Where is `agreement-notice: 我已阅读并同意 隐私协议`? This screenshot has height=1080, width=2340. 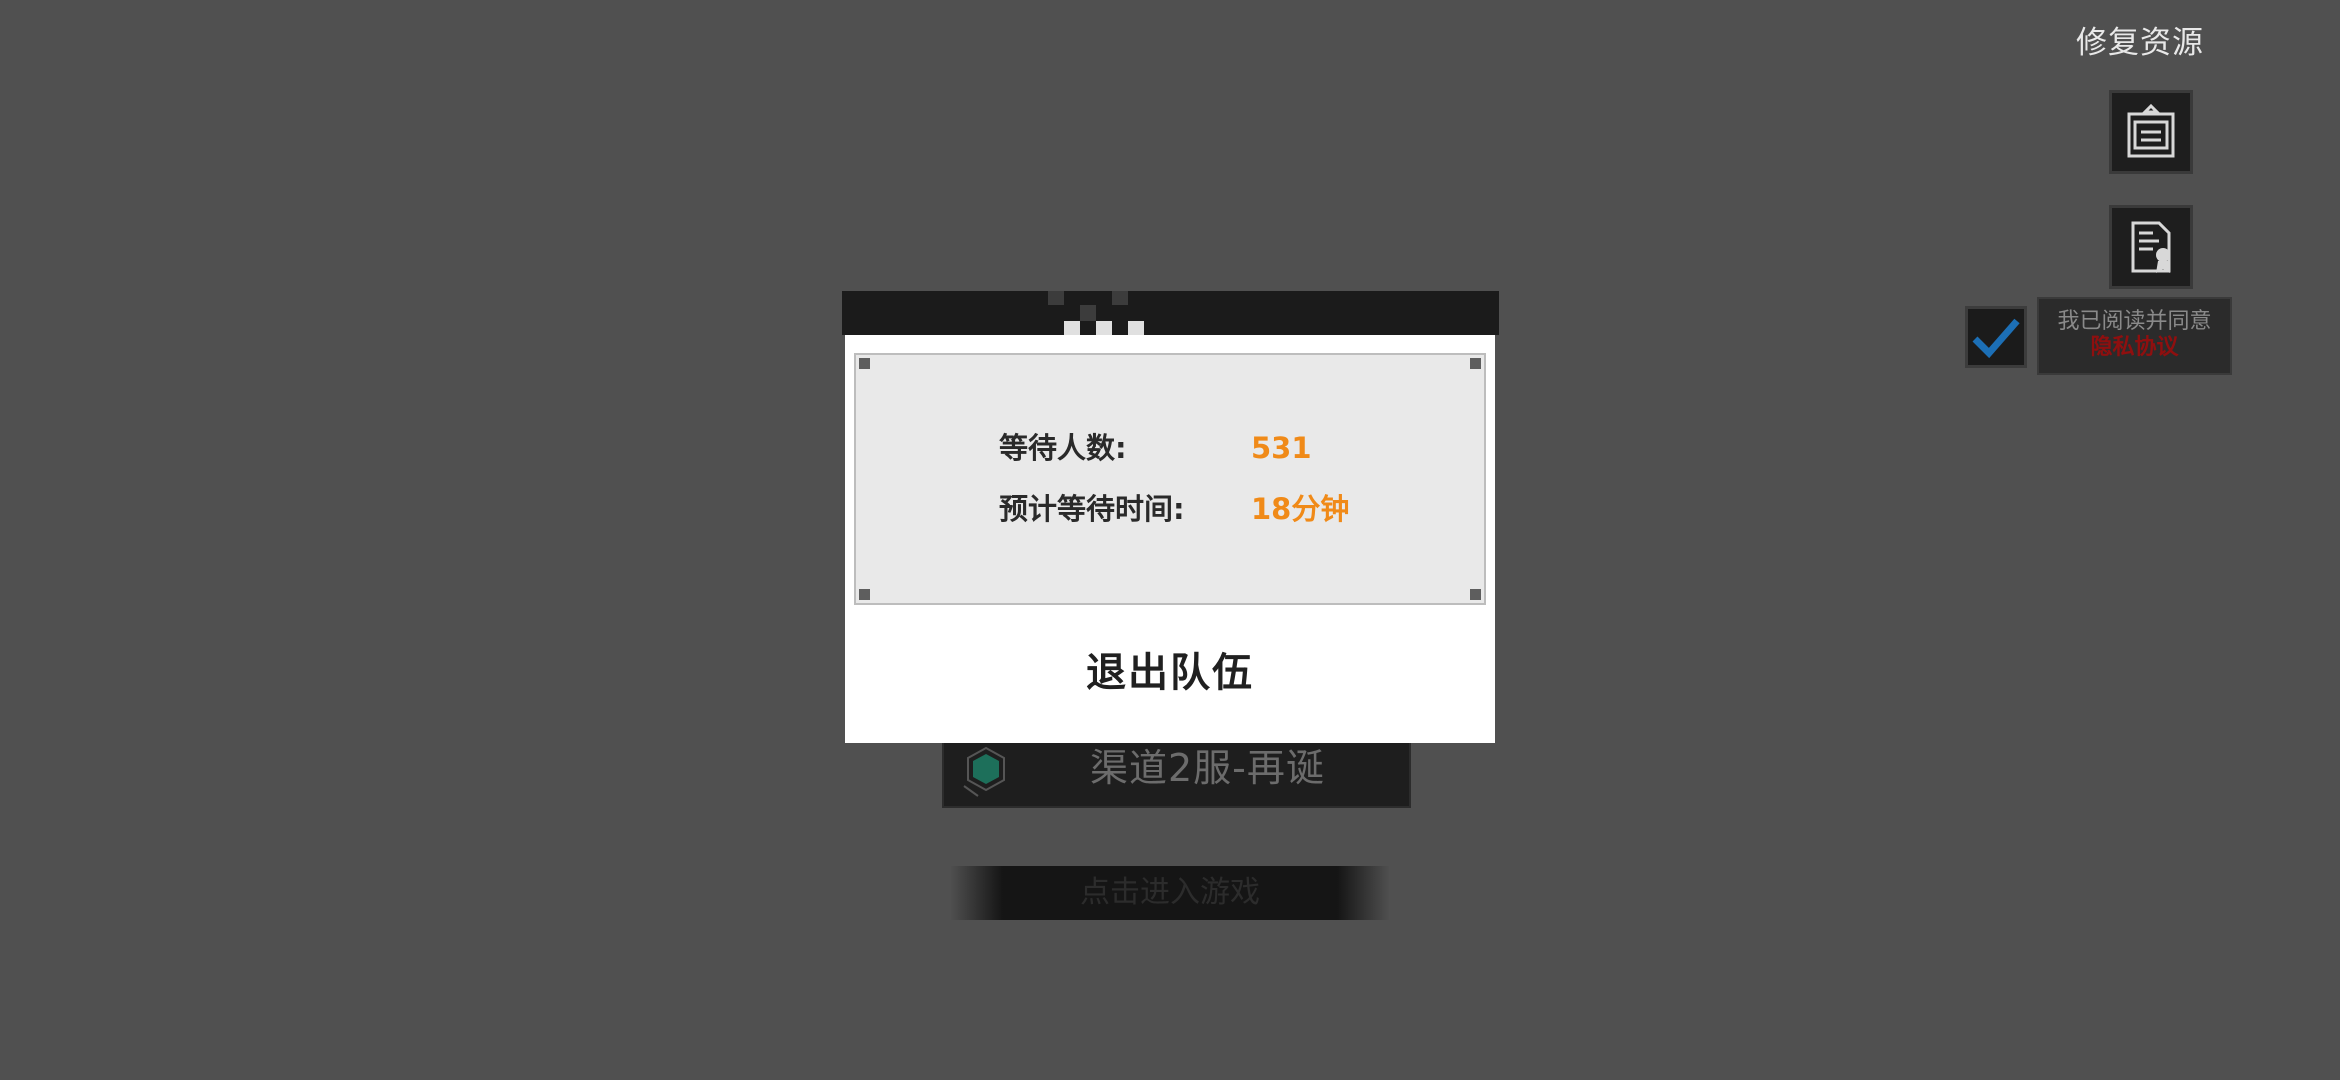
agreement-notice: 我已阅读并同意 隐私协议 is located at coordinates (2134, 336).